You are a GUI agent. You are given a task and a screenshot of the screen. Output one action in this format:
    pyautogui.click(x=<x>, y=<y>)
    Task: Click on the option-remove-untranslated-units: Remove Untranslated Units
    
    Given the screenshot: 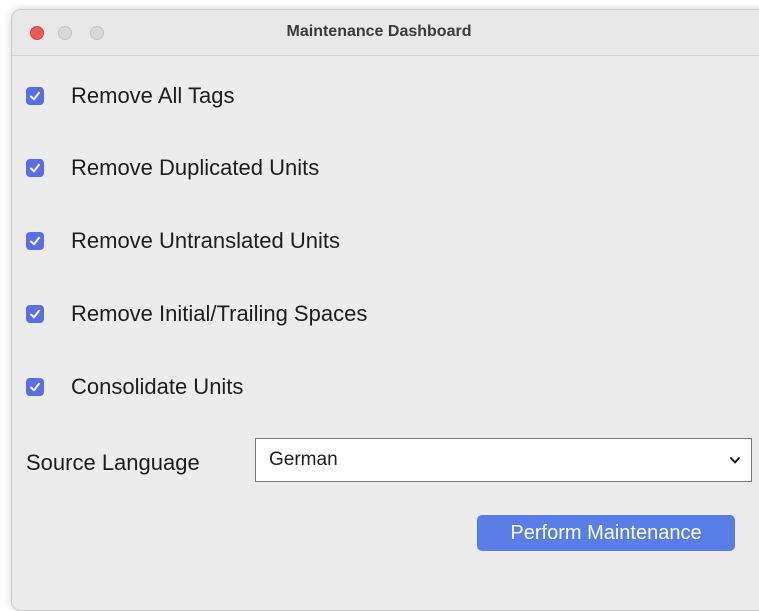 What is the action you would take?
    pyautogui.click(x=183, y=241)
    